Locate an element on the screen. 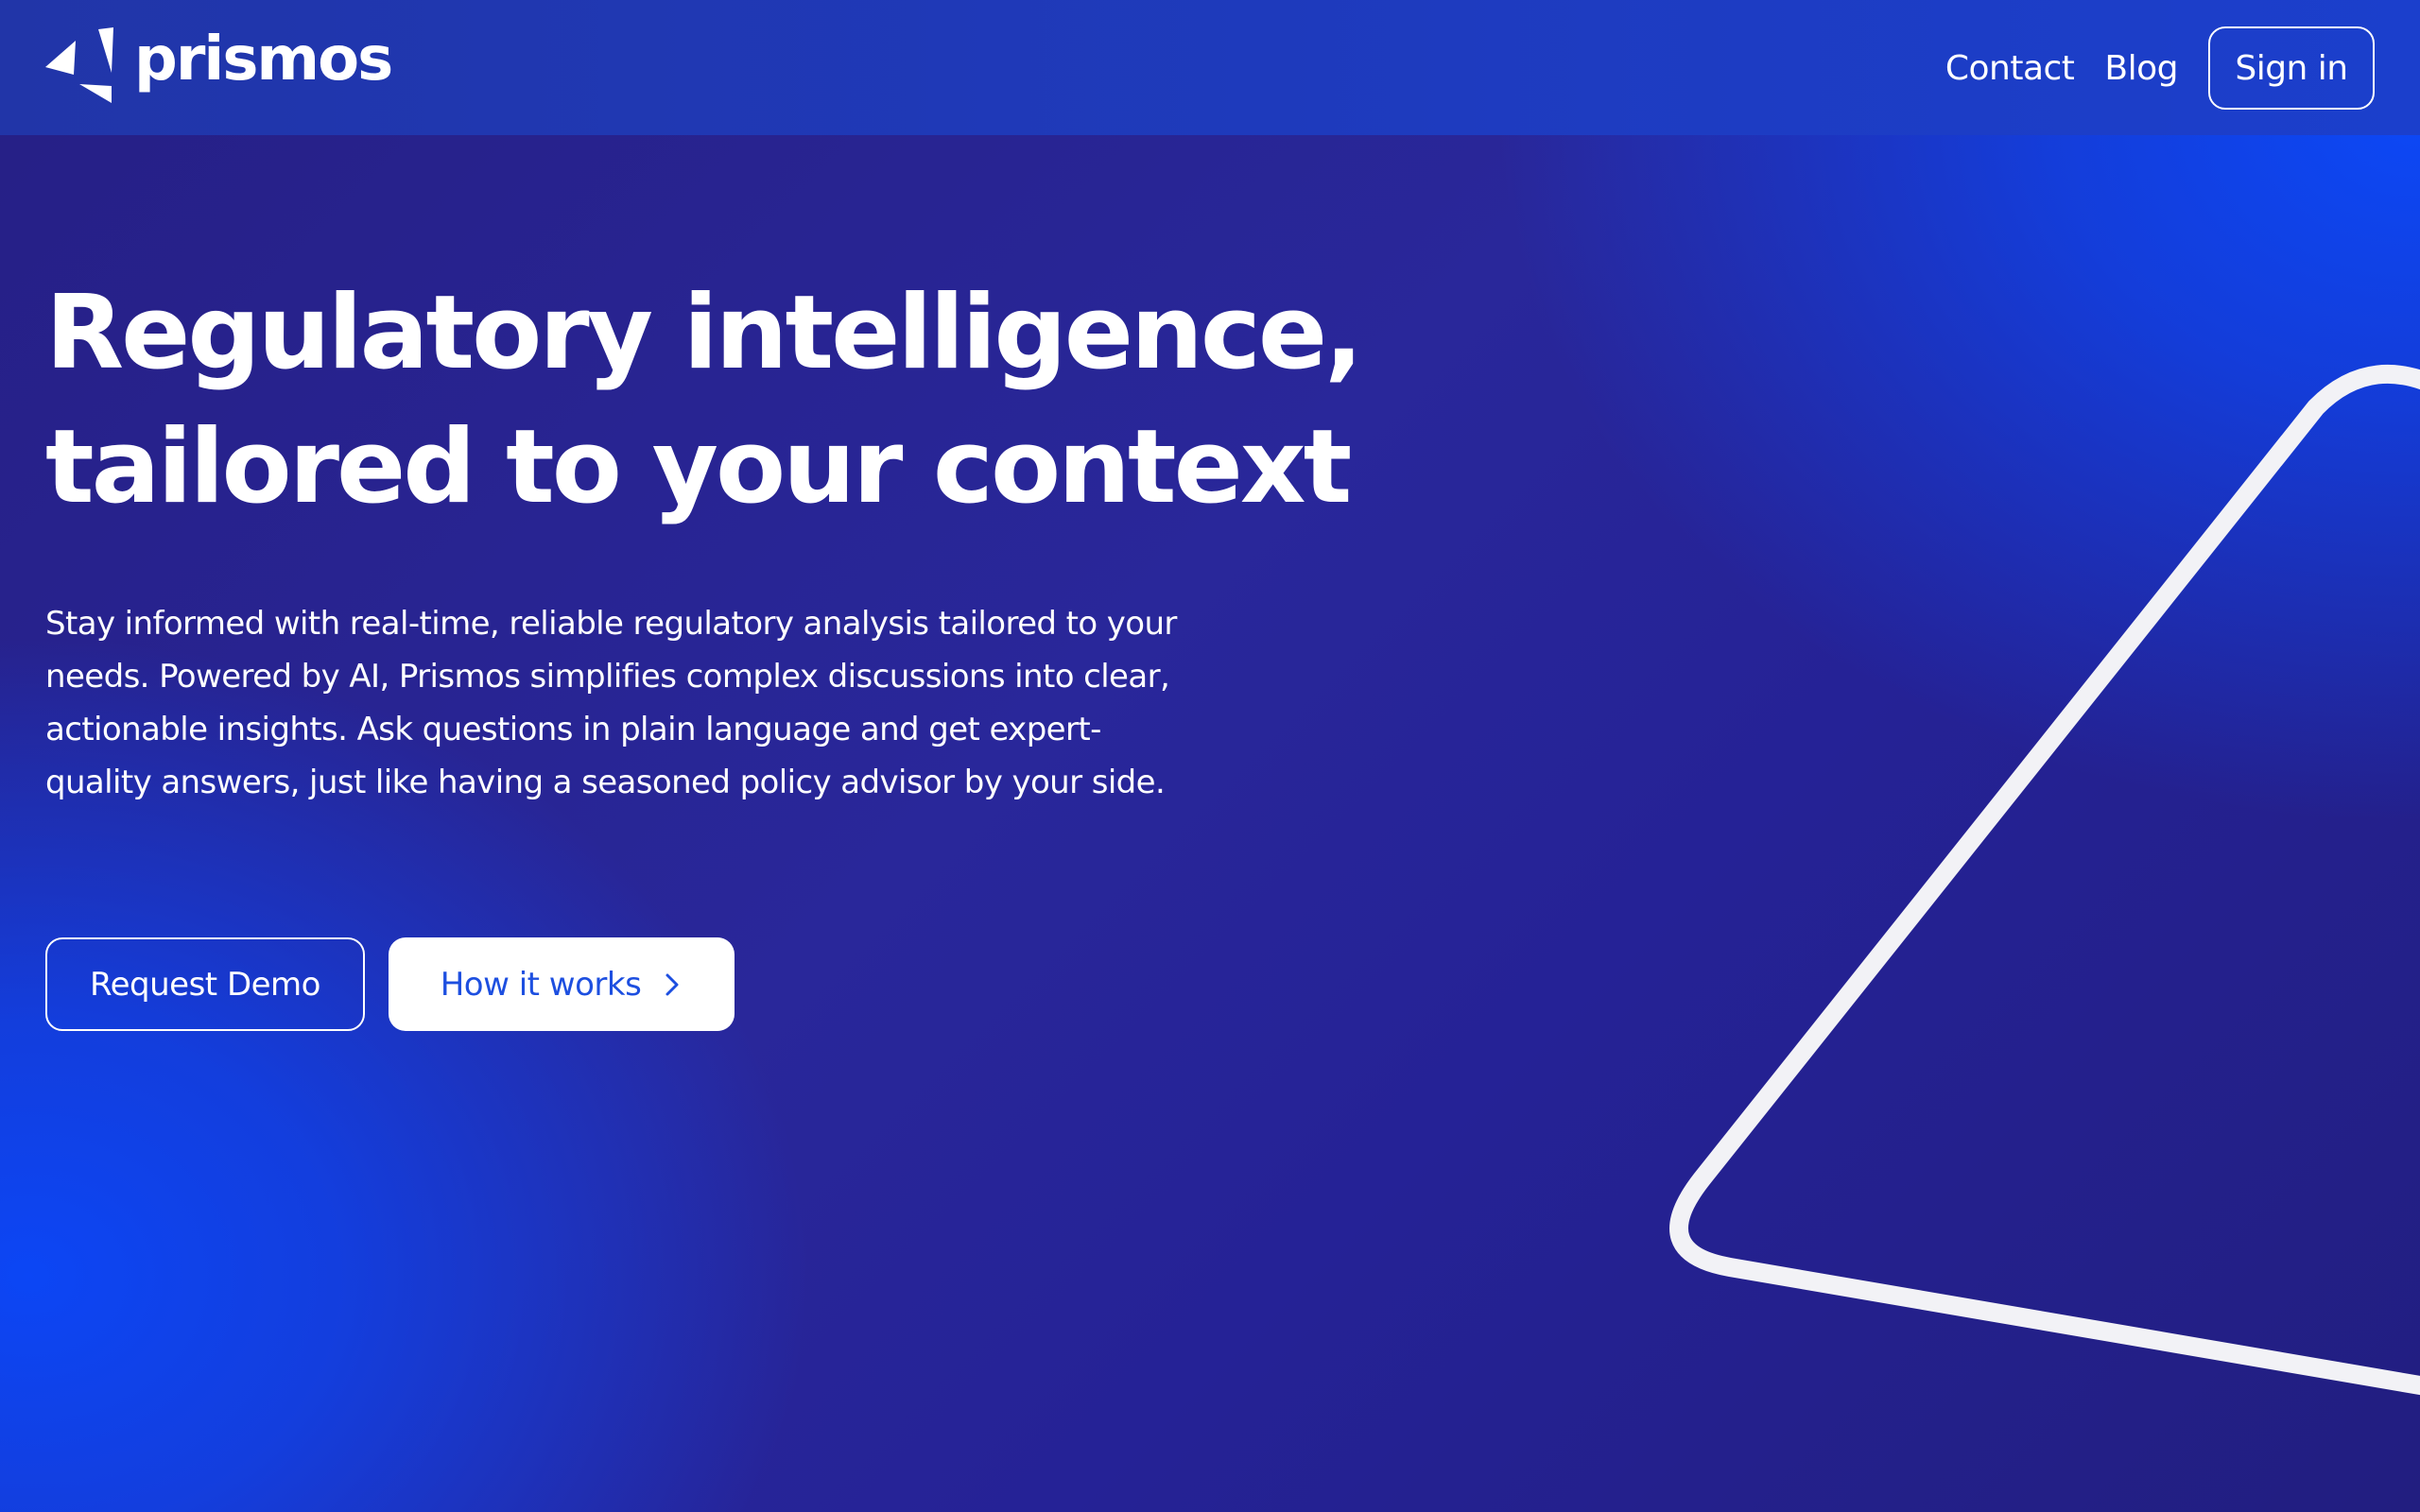  request-demo-button: Request Demo is located at coordinates (205, 984).